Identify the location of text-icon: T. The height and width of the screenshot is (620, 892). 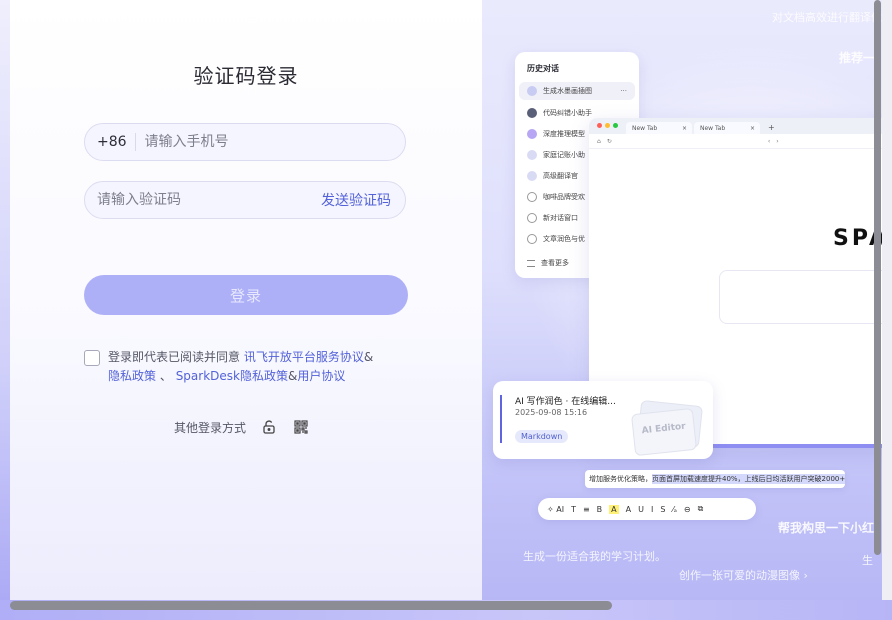
(573, 509).